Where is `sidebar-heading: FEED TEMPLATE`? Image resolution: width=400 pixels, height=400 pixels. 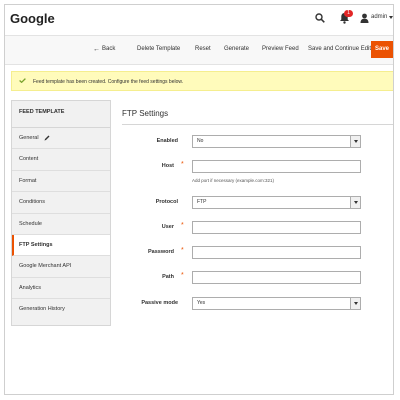 sidebar-heading: FEED TEMPLATE is located at coordinates (61, 114).